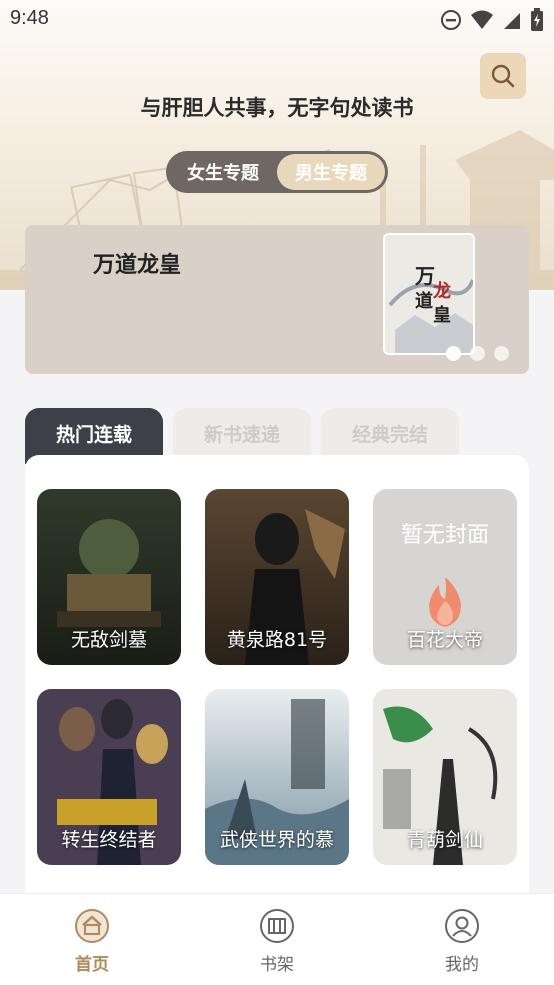 The image size is (554, 985). What do you see at coordinates (503, 76) in the screenshot?
I see `search-icon` at bounding box center [503, 76].